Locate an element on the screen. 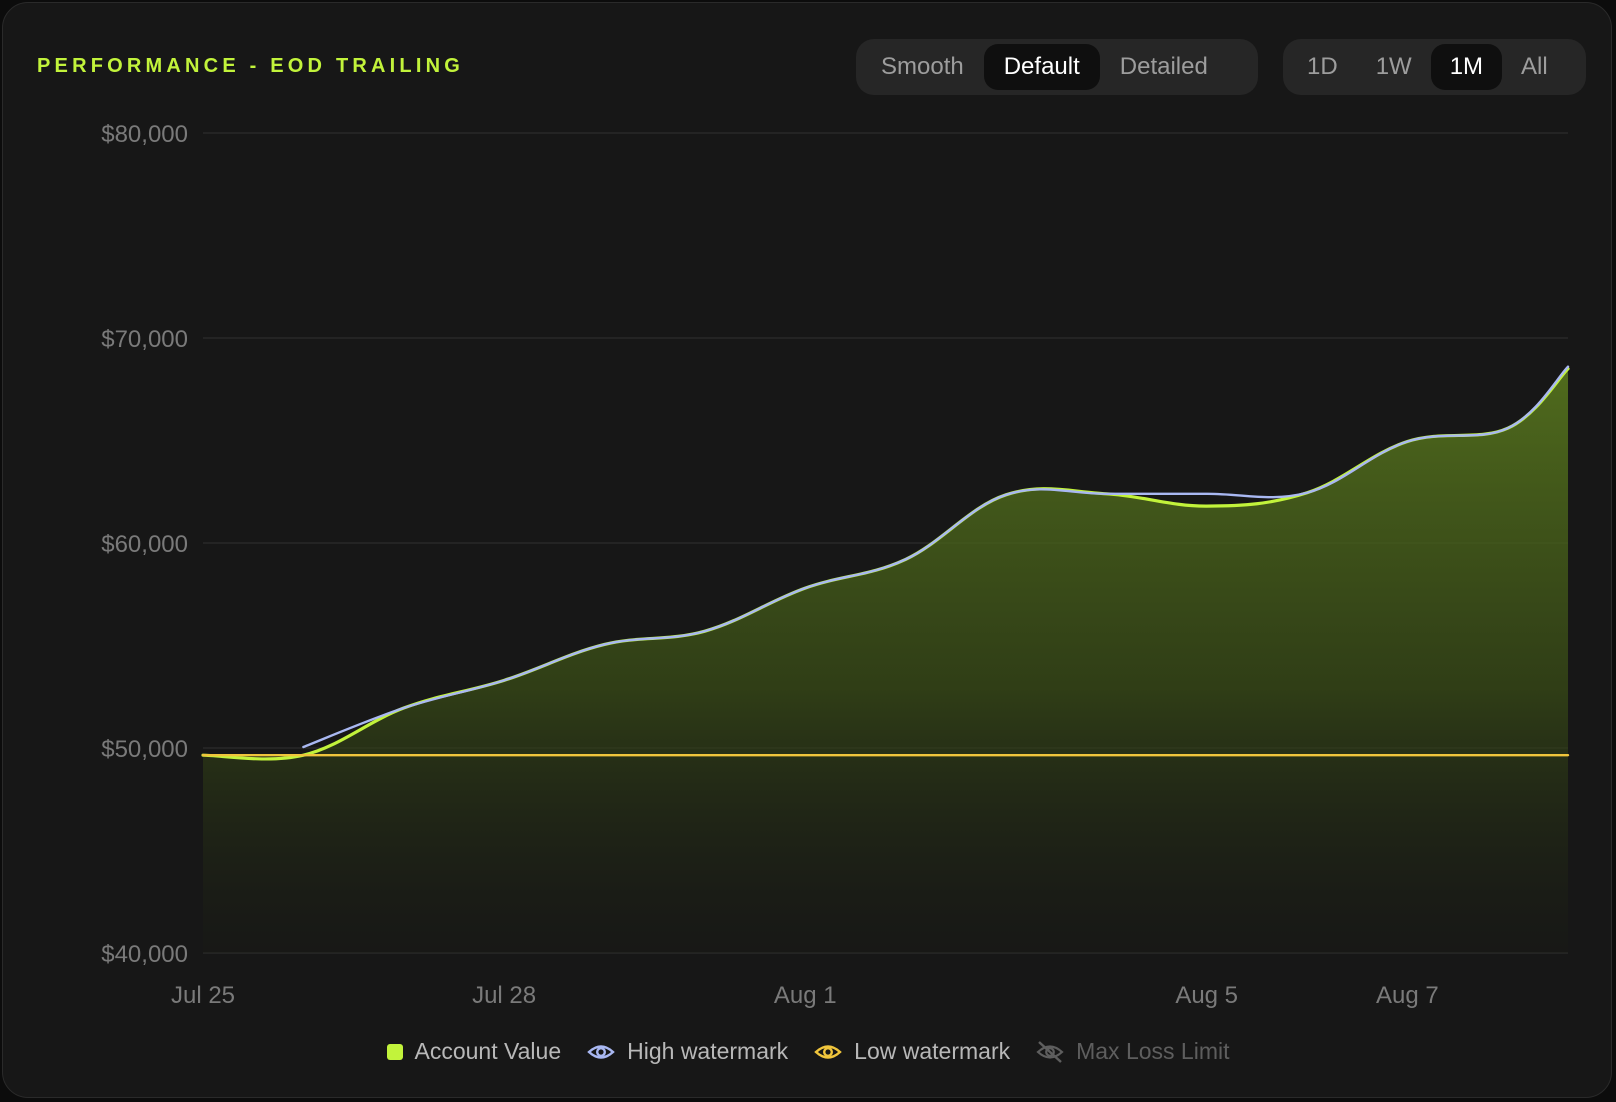 The width and height of the screenshot is (1616, 1102). x-tick-label: Jul 25 is located at coordinates (203, 995).